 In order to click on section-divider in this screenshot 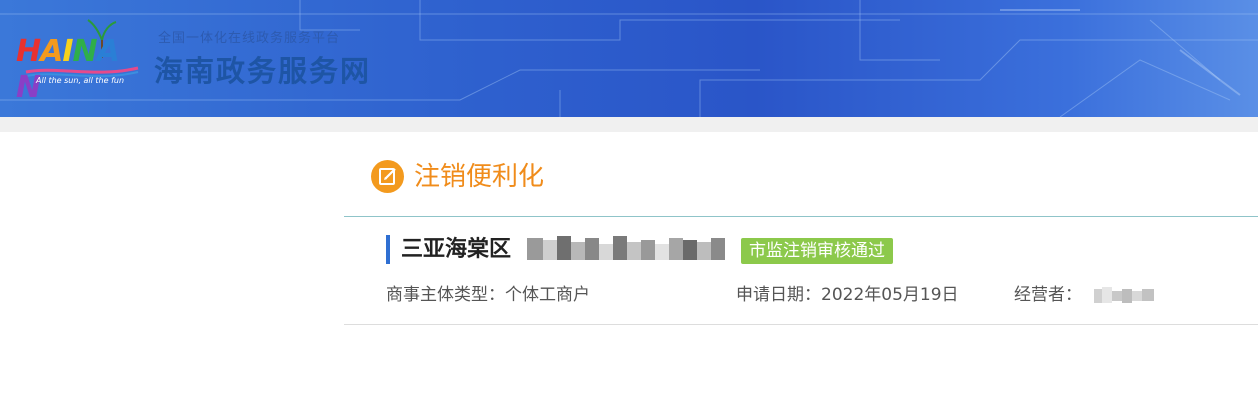, I will do `click(801, 216)`.